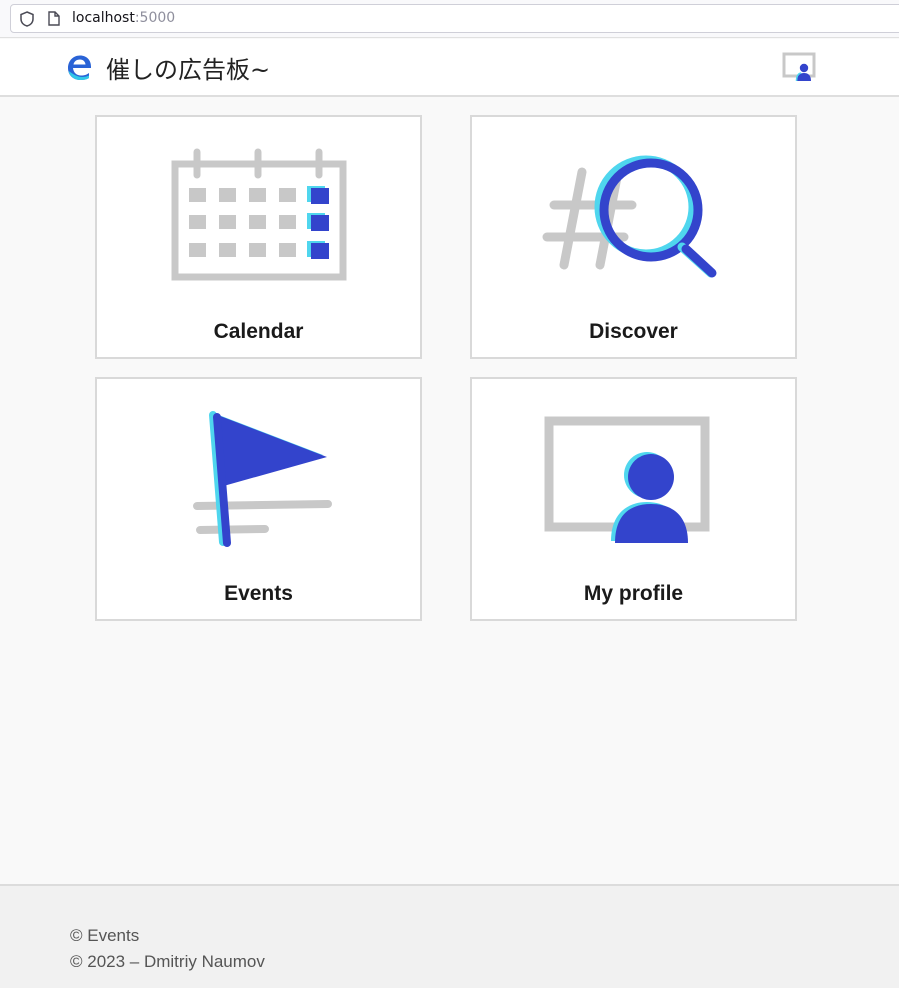  I want to click on address-bar: localhost:5000, so click(454, 18).